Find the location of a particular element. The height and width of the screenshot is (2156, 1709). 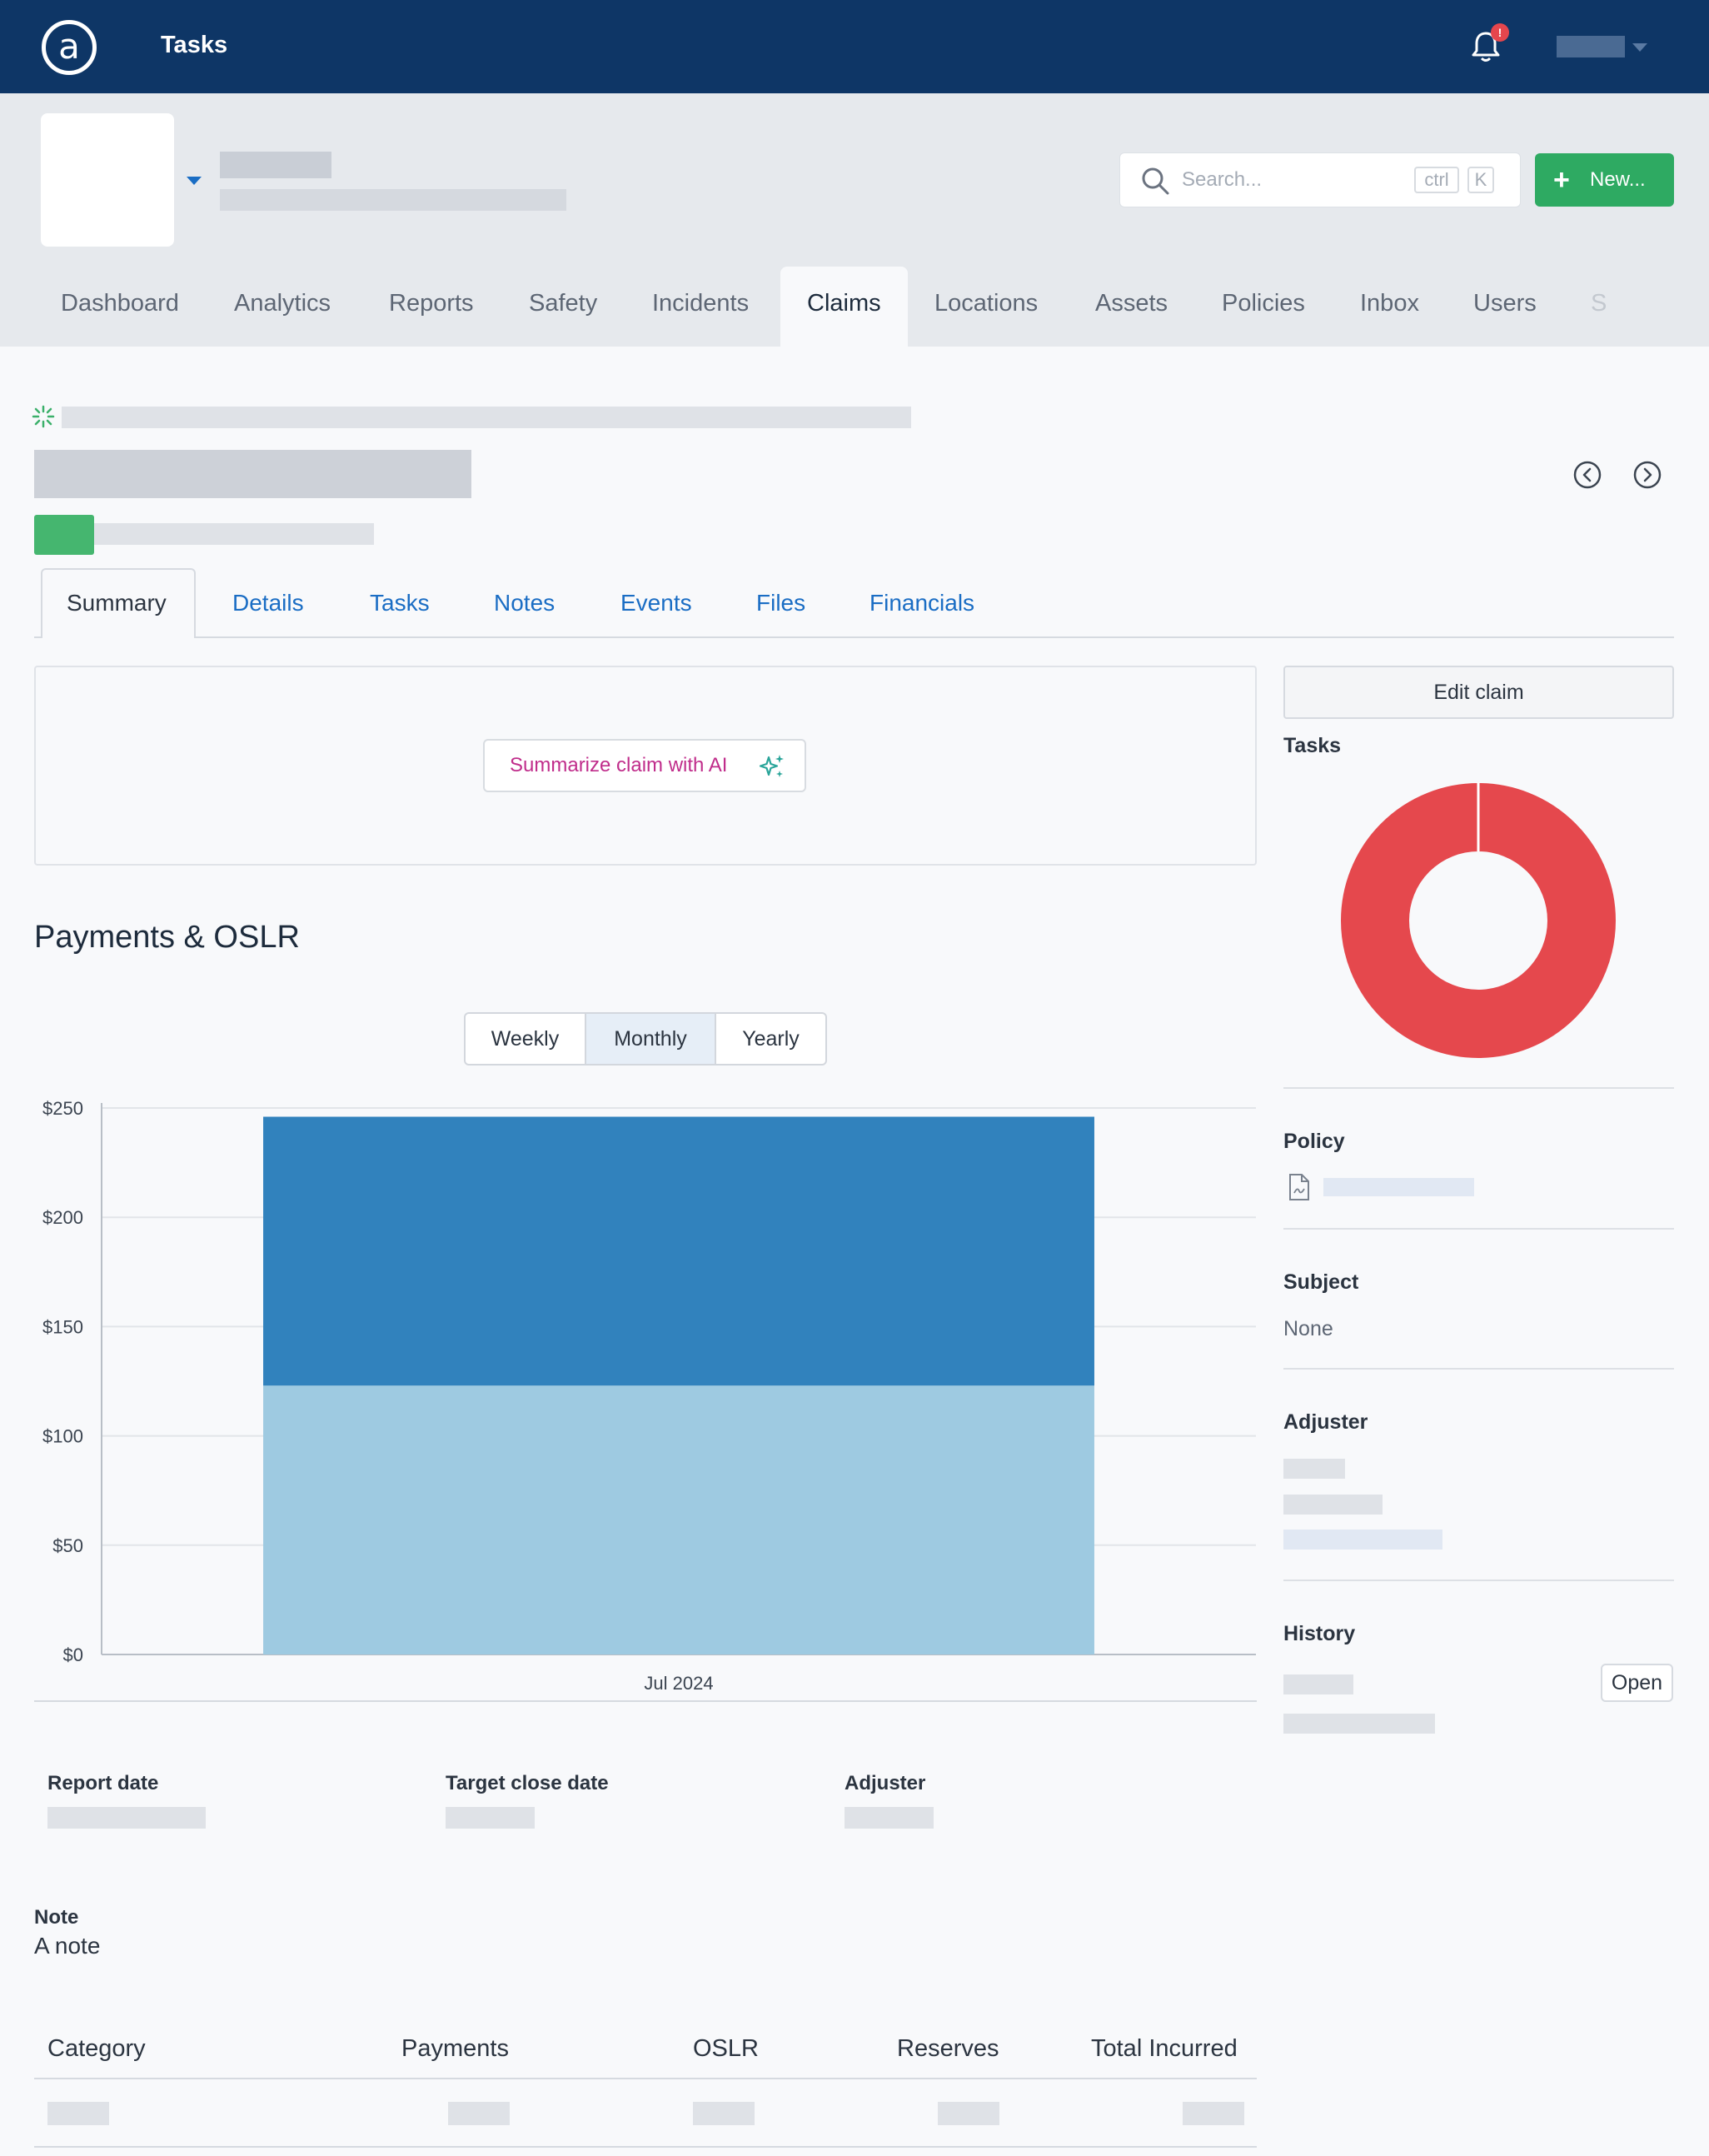

y-tick-label: $150 is located at coordinates (62, 1326).